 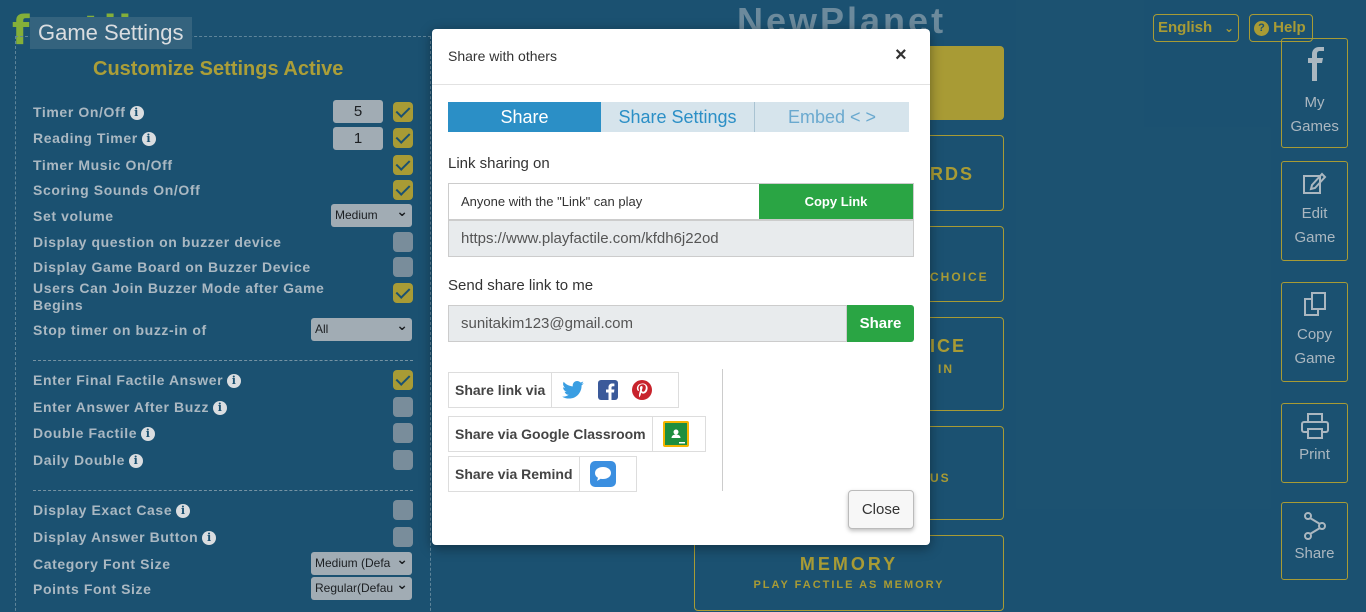 I want to click on tab-share-settings: Share Settings, so click(x=678, y=117).